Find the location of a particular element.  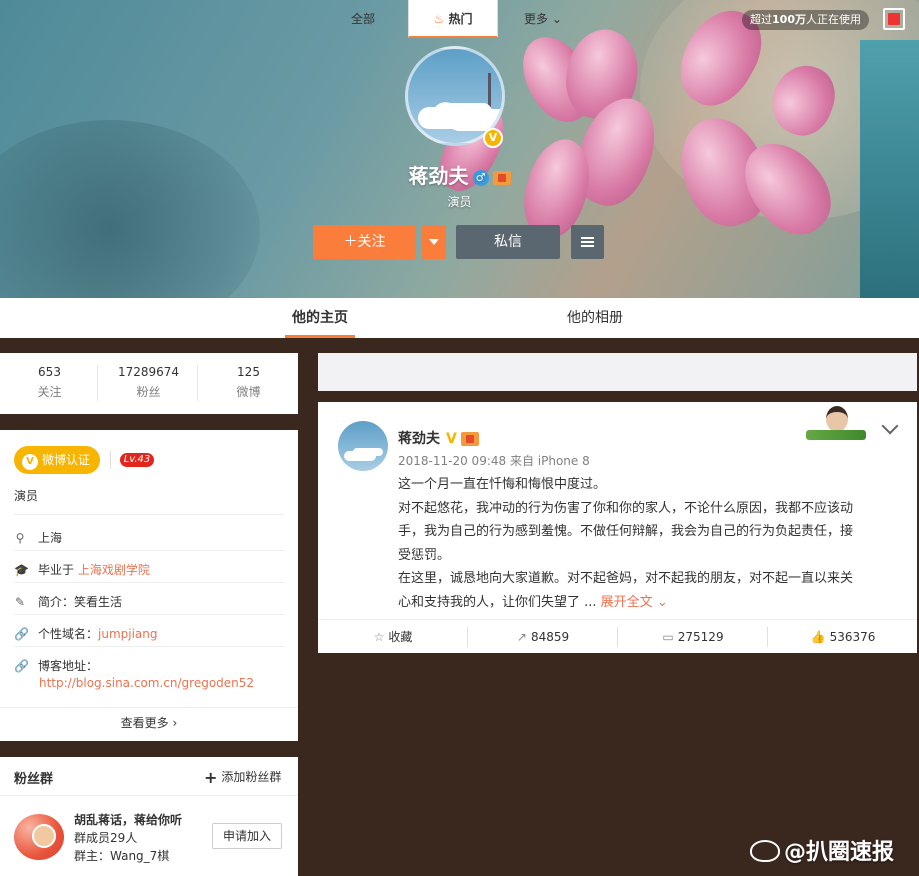

author-link: 蒋劲夫 is located at coordinates (419, 439).